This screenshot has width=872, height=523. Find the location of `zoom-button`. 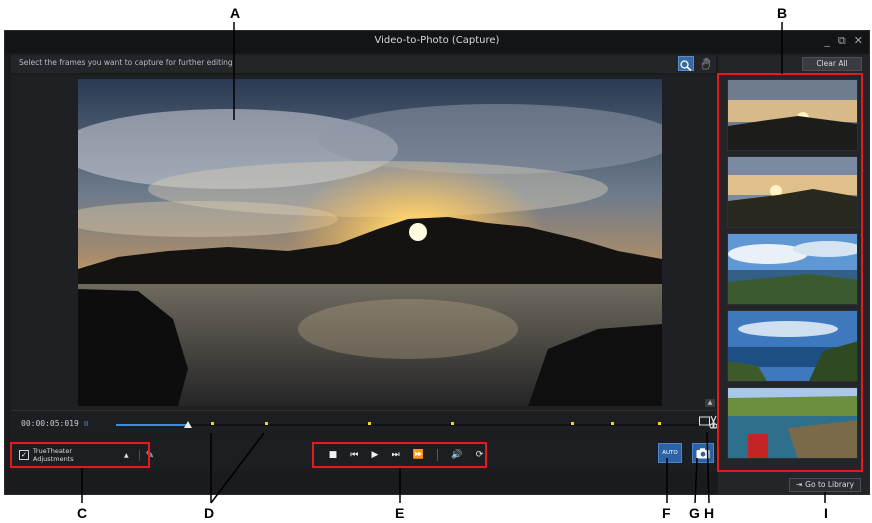

zoom-button is located at coordinates (686, 64).